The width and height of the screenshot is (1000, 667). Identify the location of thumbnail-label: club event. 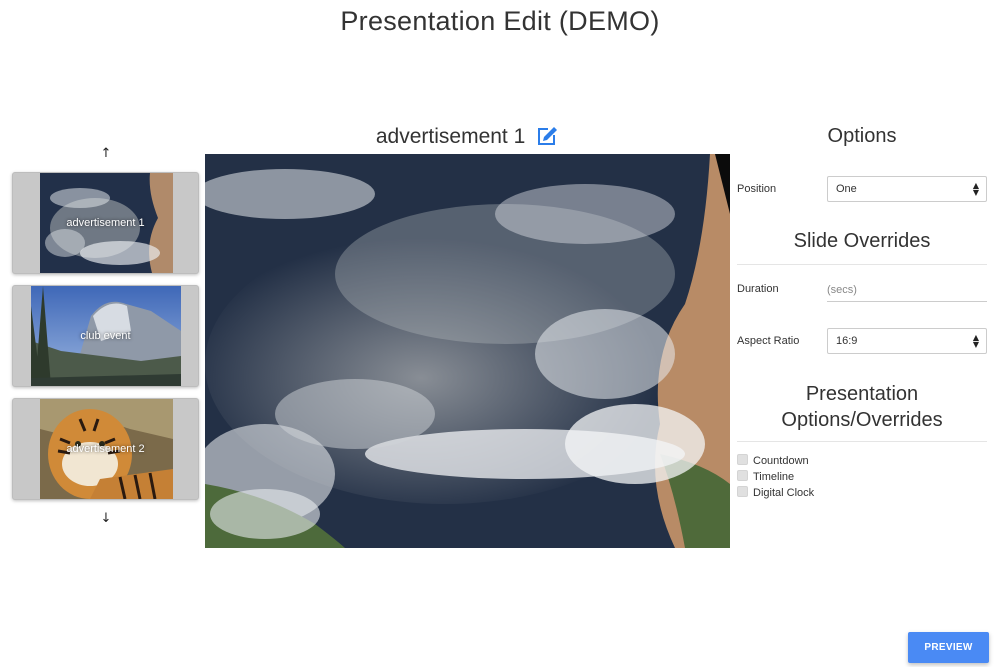
(105, 336).